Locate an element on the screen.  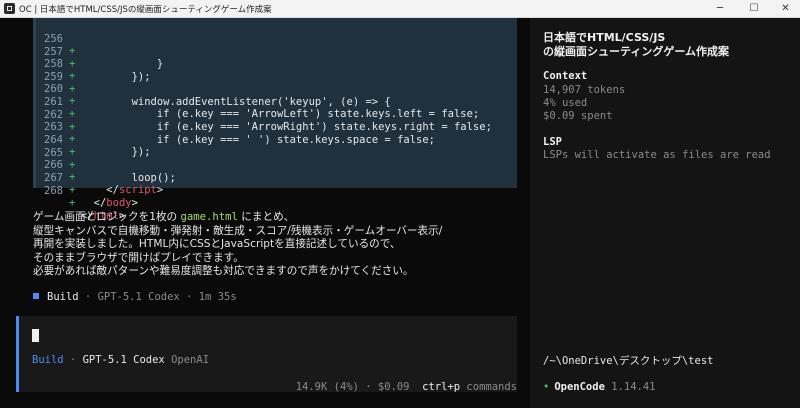
minimize-button: ─ is located at coordinates (720, 9).